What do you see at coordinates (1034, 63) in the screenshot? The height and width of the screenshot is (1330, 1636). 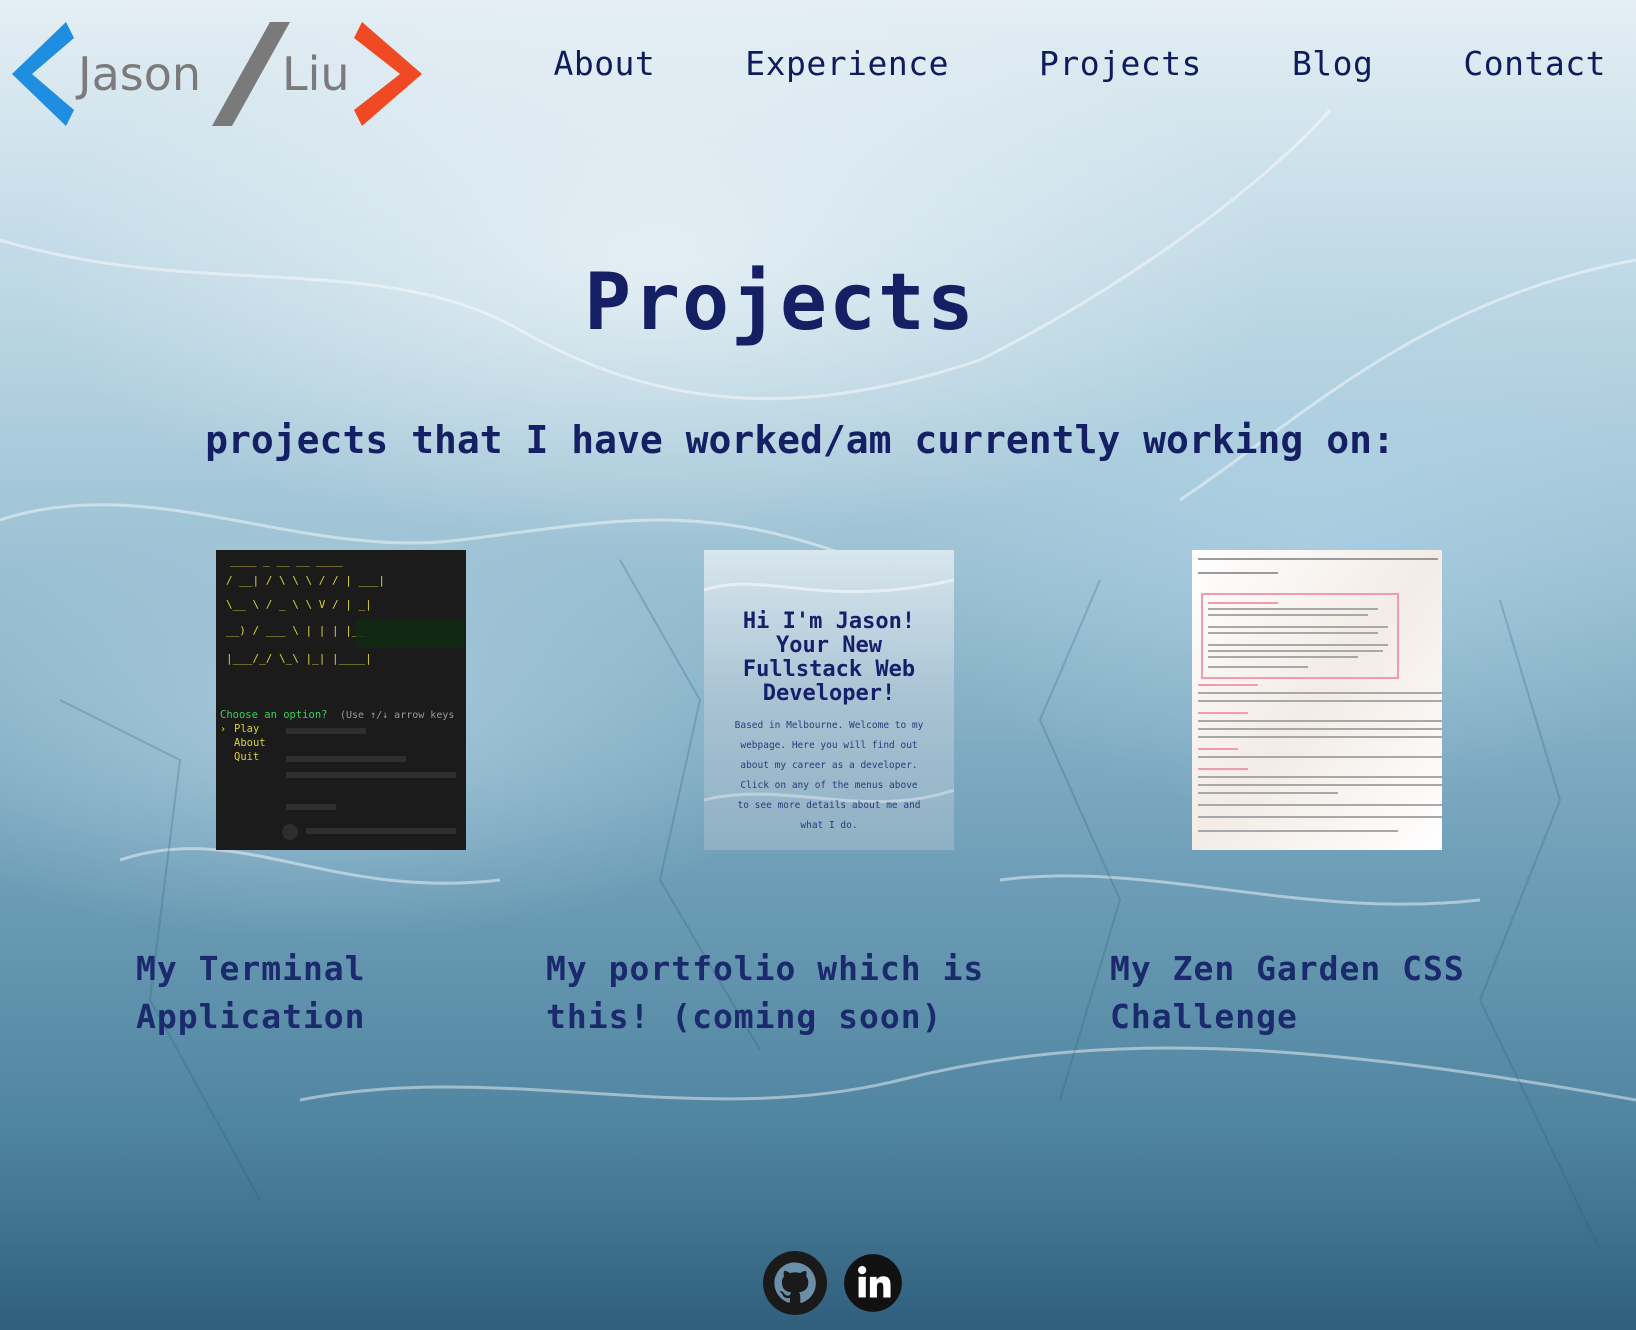 I see `main-nav: About Experience Projects Blog Contact` at bounding box center [1034, 63].